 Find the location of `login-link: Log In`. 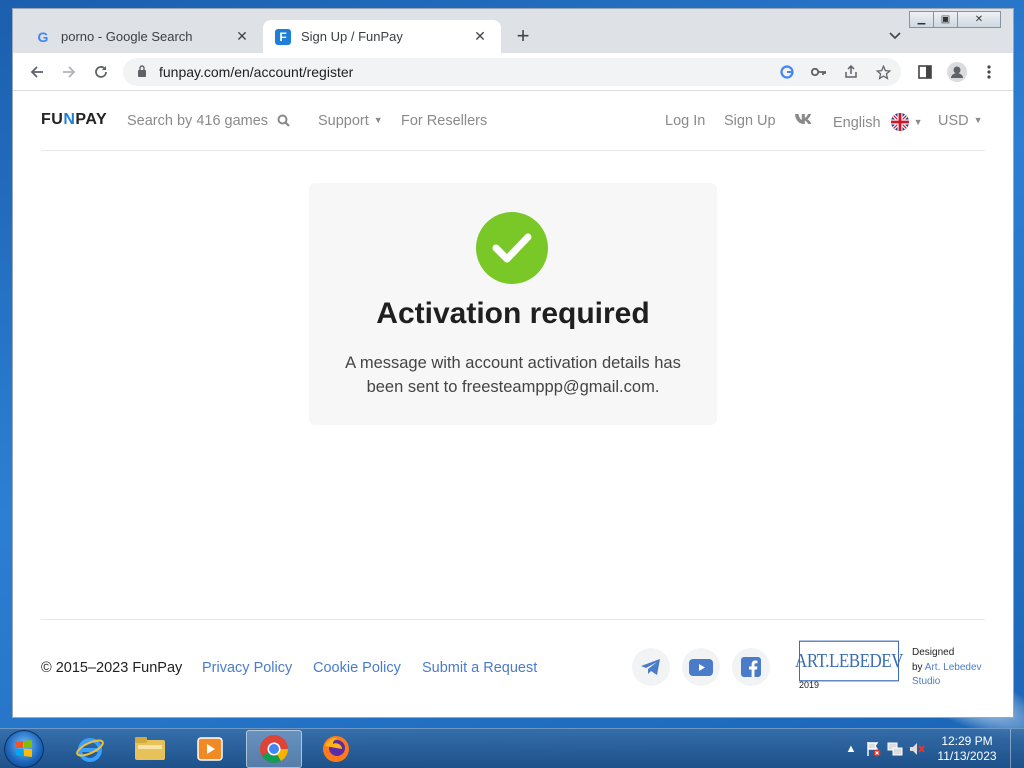

login-link: Log In is located at coordinates (685, 121).